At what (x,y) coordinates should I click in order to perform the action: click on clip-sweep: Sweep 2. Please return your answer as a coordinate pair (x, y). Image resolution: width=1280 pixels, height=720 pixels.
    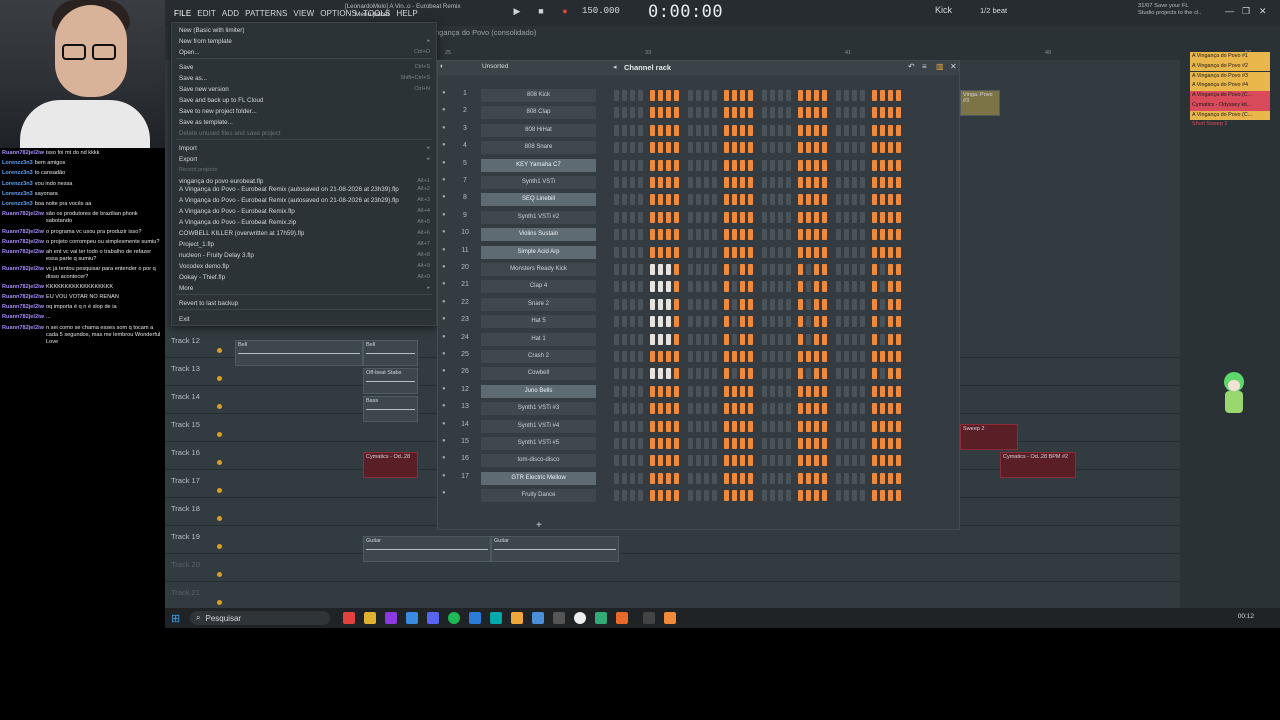
    Looking at the image, I should click on (989, 437).